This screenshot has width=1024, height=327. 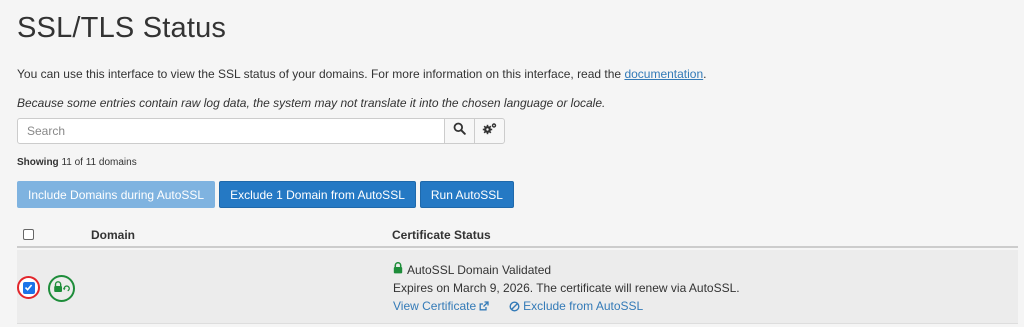 I want to click on exclude-domain-button: Exclude 1 Domain from AutoSSL, so click(x=317, y=194).